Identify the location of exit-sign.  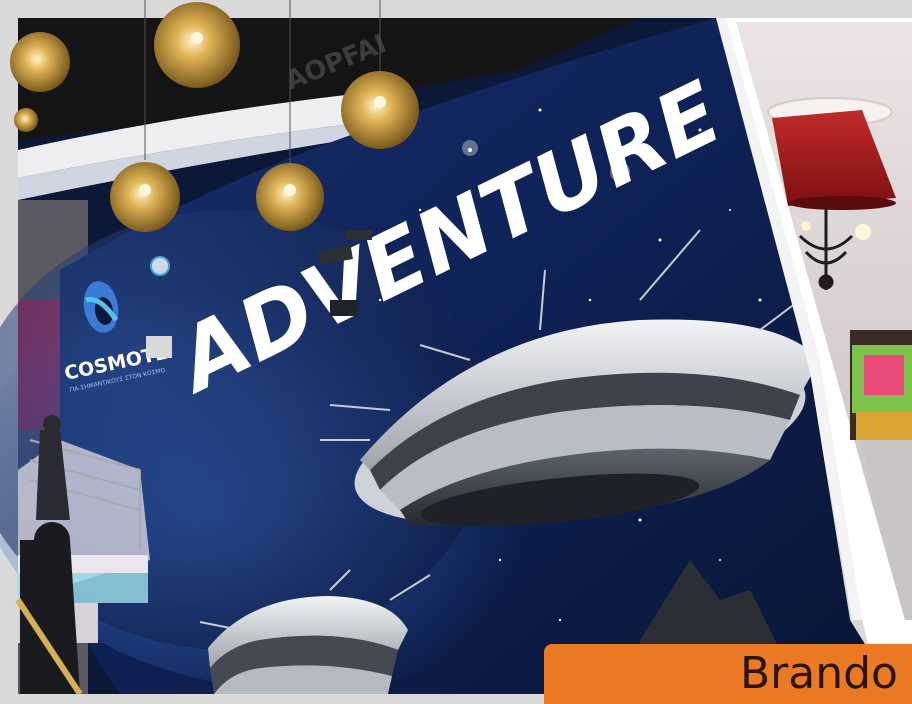
(159, 347).